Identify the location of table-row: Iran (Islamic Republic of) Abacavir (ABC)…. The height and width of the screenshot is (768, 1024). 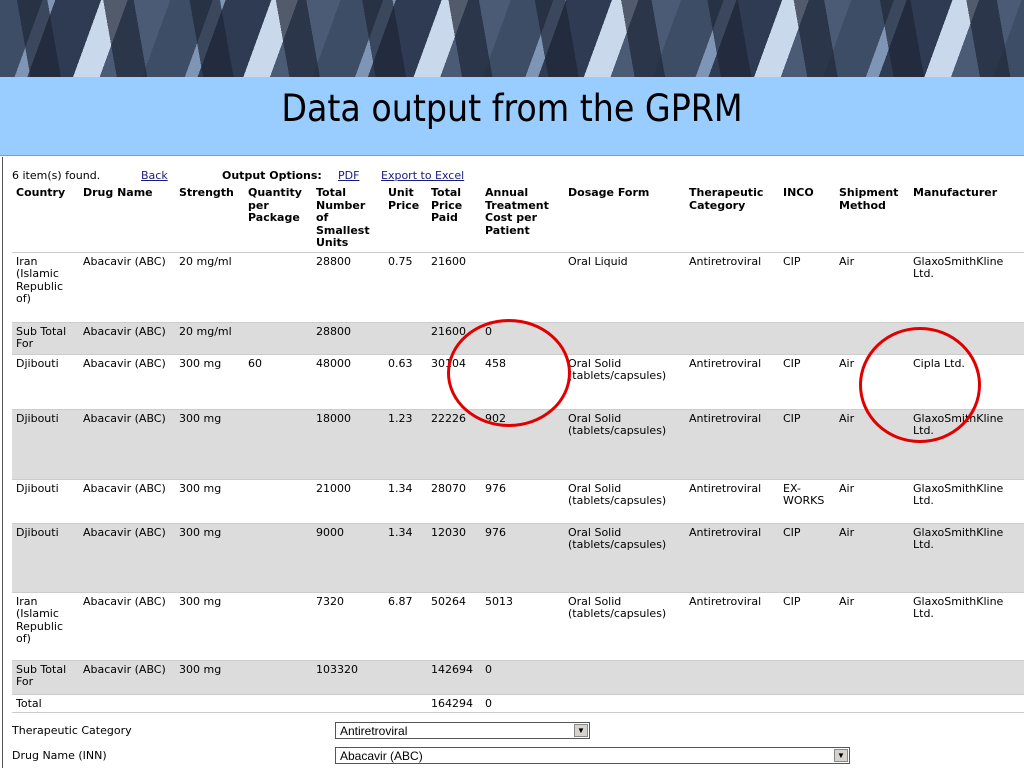
(518, 626).